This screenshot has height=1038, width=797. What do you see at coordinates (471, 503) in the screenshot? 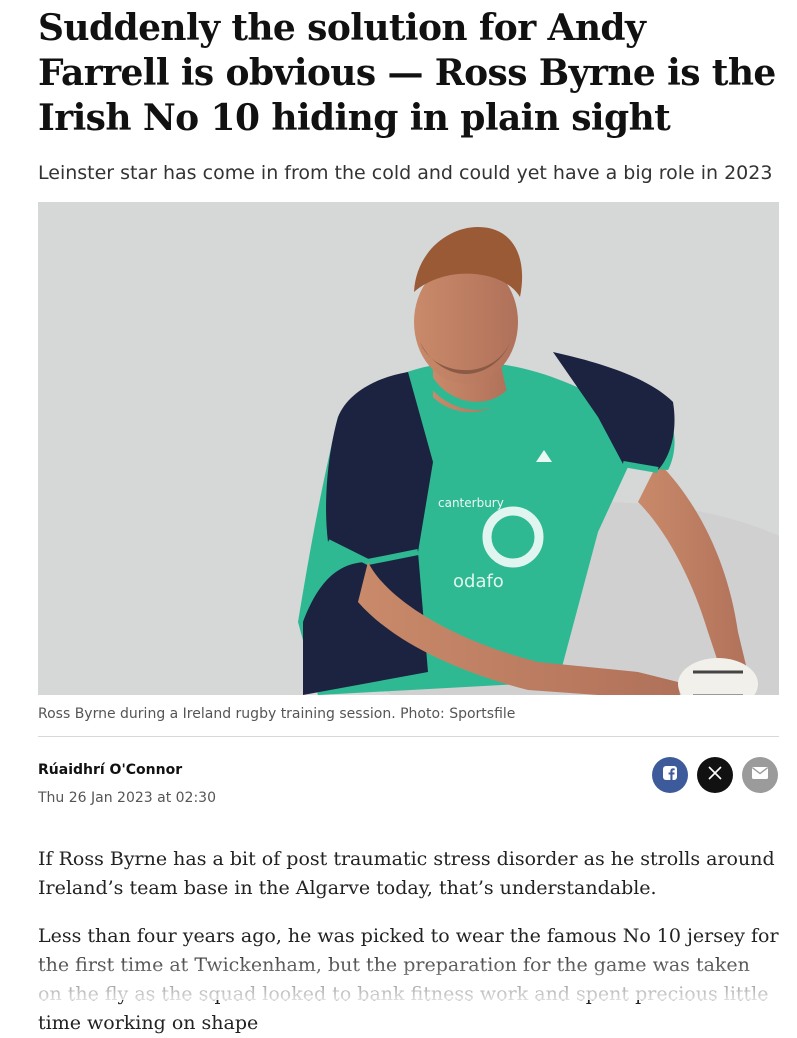
I see `svg-text: canterbury` at bounding box center [471, 503].